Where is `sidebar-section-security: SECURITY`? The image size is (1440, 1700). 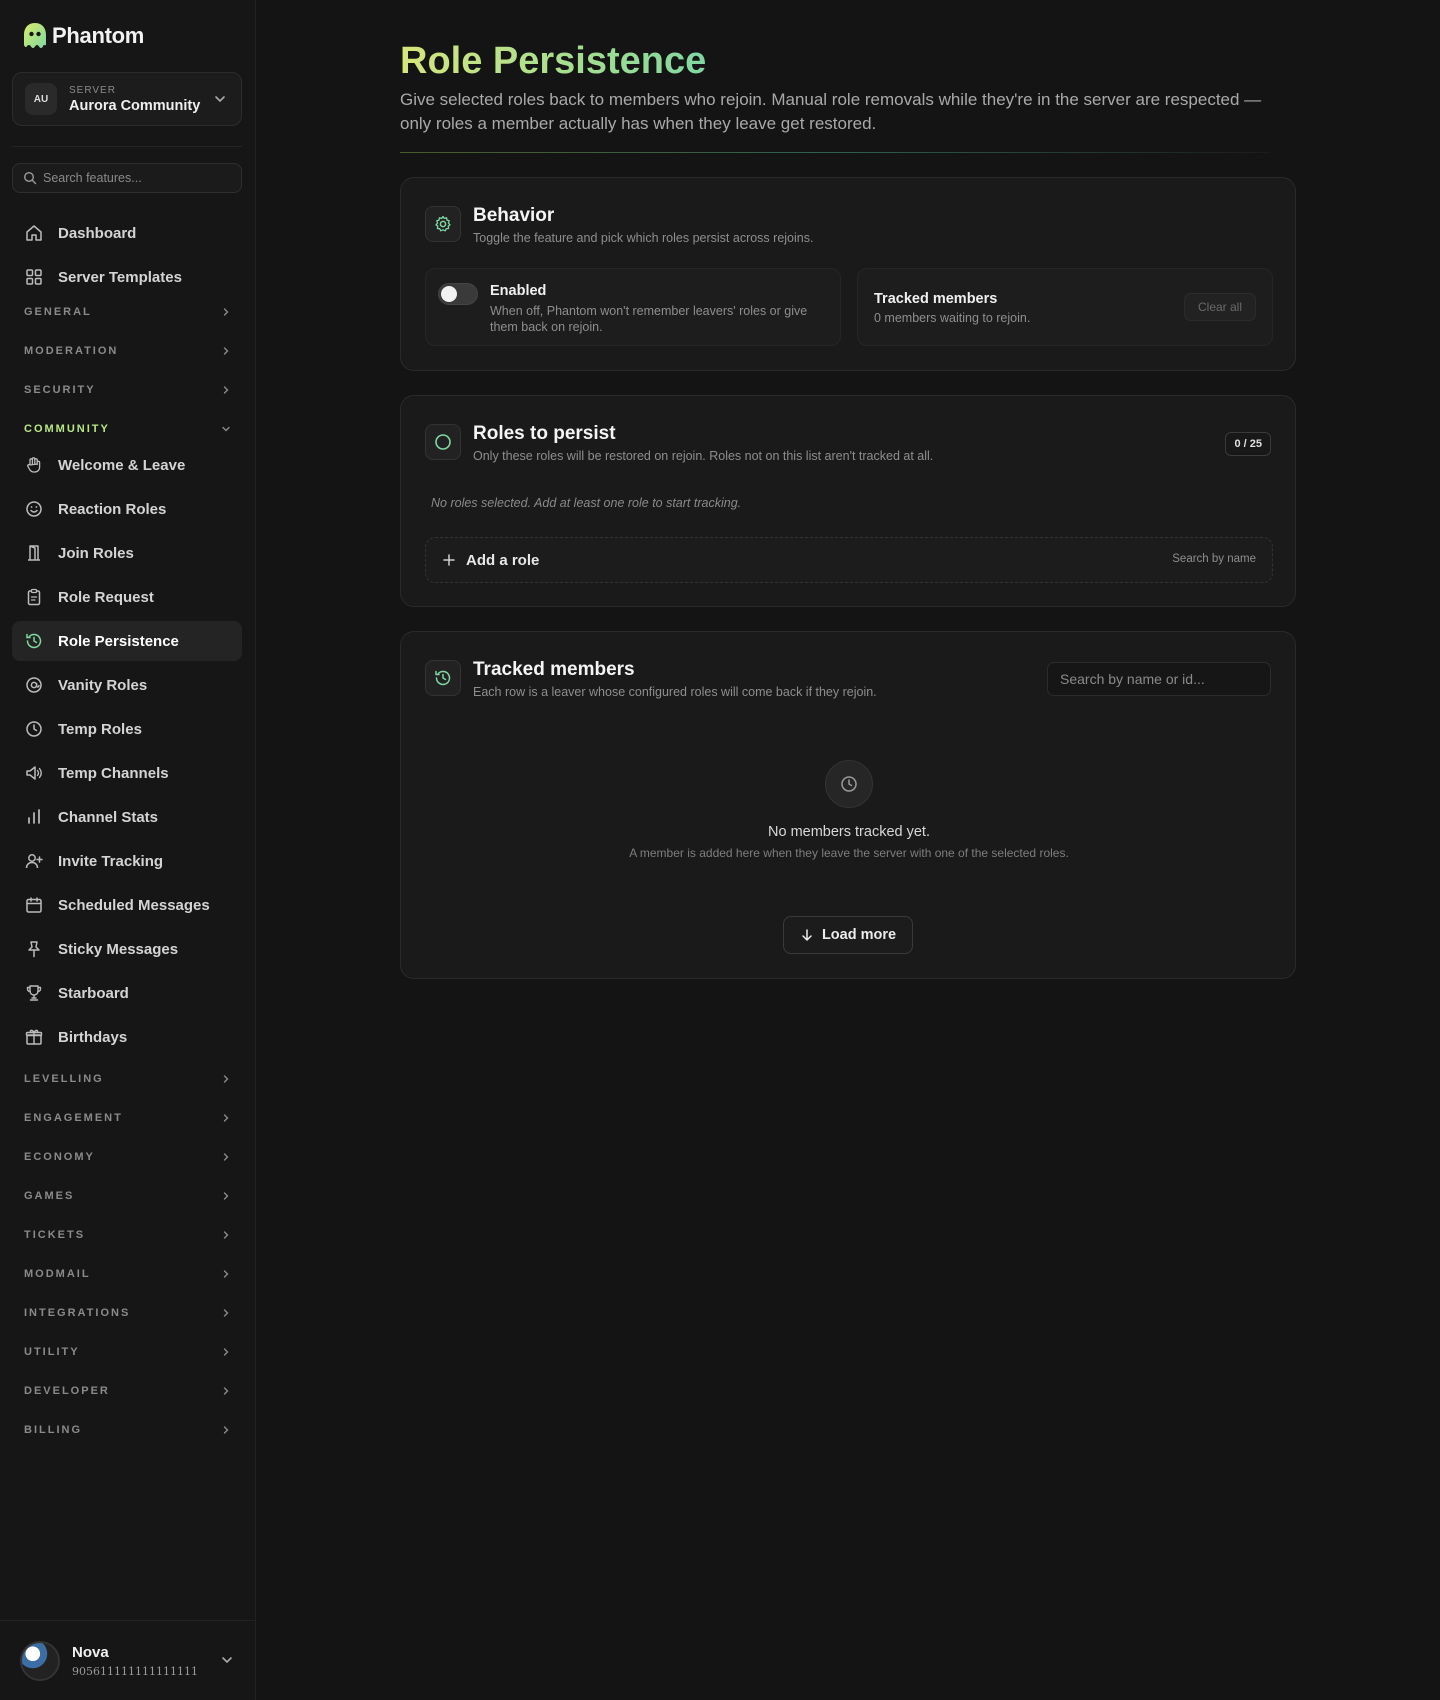 sidebar-section-security: SECURITY is located at coordinates (128, 390).